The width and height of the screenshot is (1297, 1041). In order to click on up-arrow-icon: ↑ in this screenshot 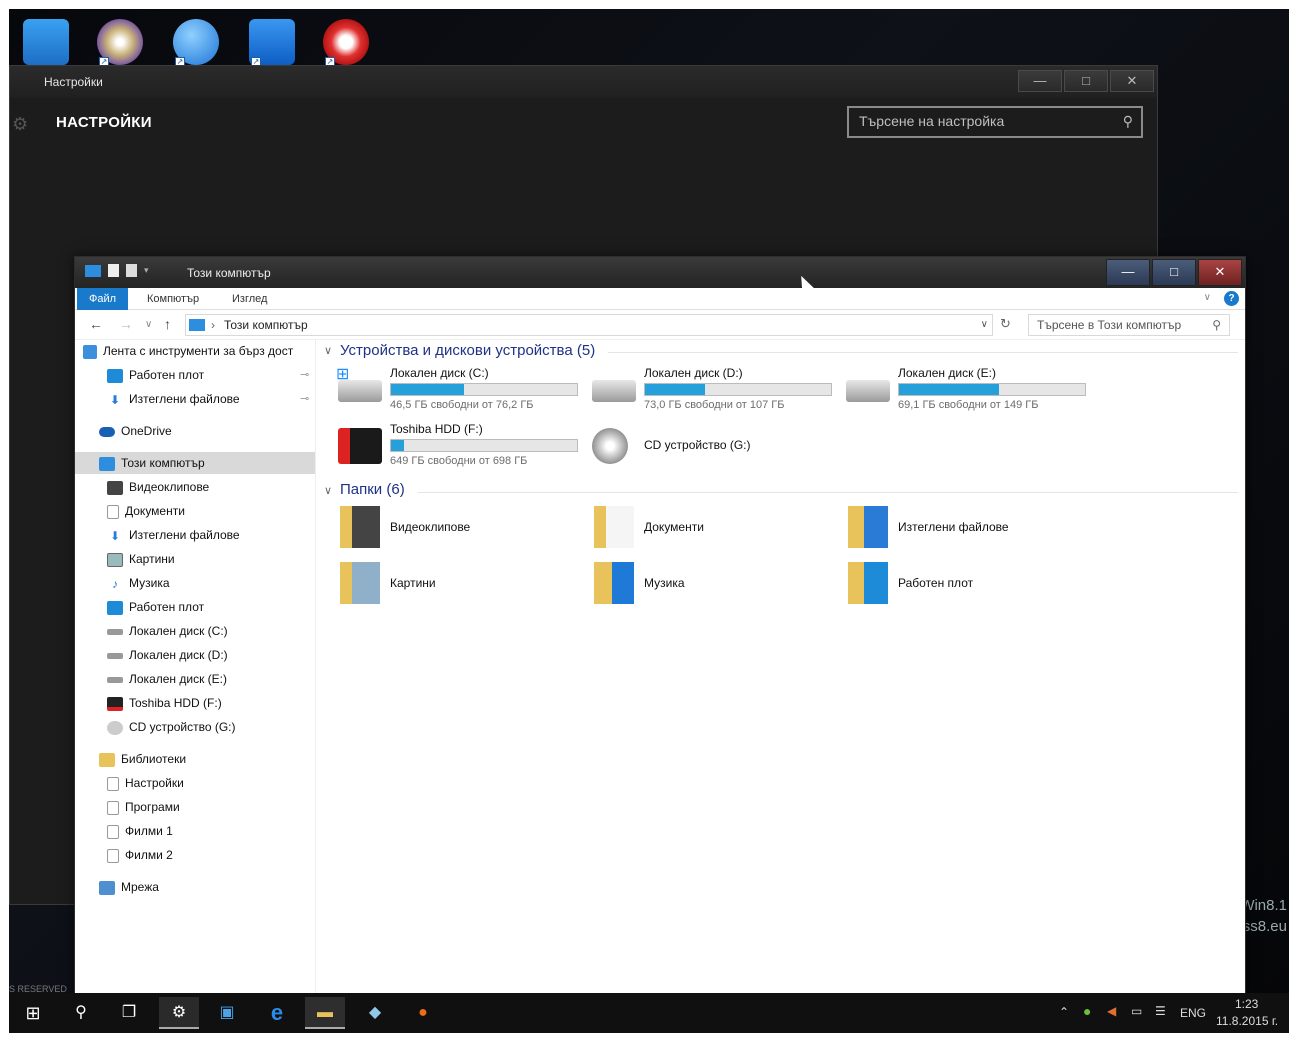, I will do `click(167, 324)`.